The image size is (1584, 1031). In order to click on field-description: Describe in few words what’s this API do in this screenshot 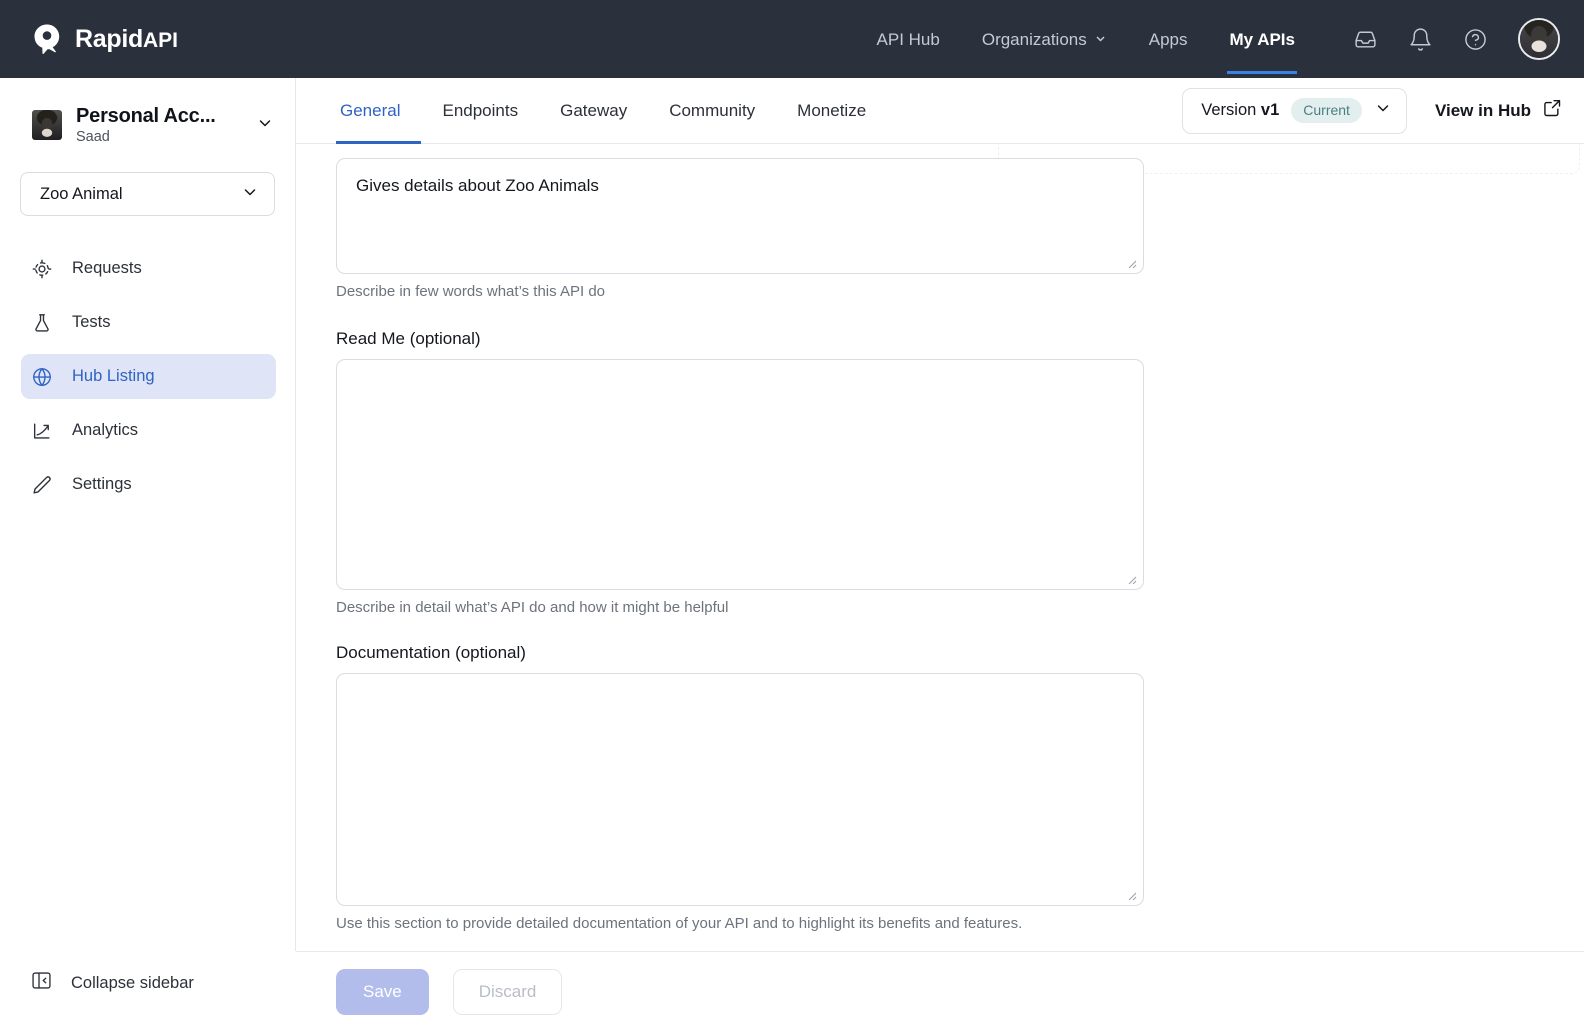, I will do `click(940, 222)`.